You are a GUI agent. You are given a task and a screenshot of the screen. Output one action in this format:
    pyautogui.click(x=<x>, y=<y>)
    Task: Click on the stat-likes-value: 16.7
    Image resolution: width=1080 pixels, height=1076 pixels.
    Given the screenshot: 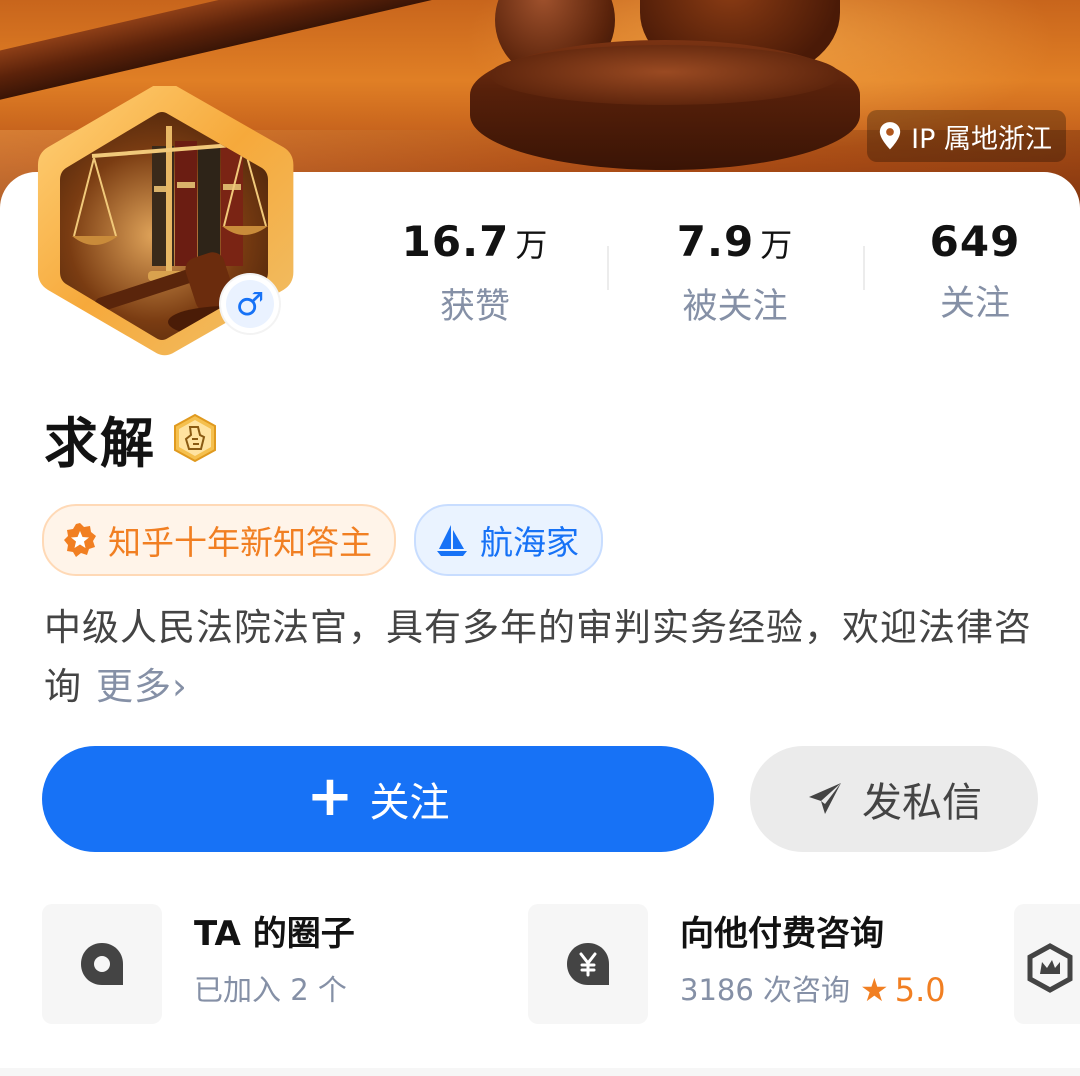 What is the action you would take?
    pyautogui.click(x=455, y=241)
    